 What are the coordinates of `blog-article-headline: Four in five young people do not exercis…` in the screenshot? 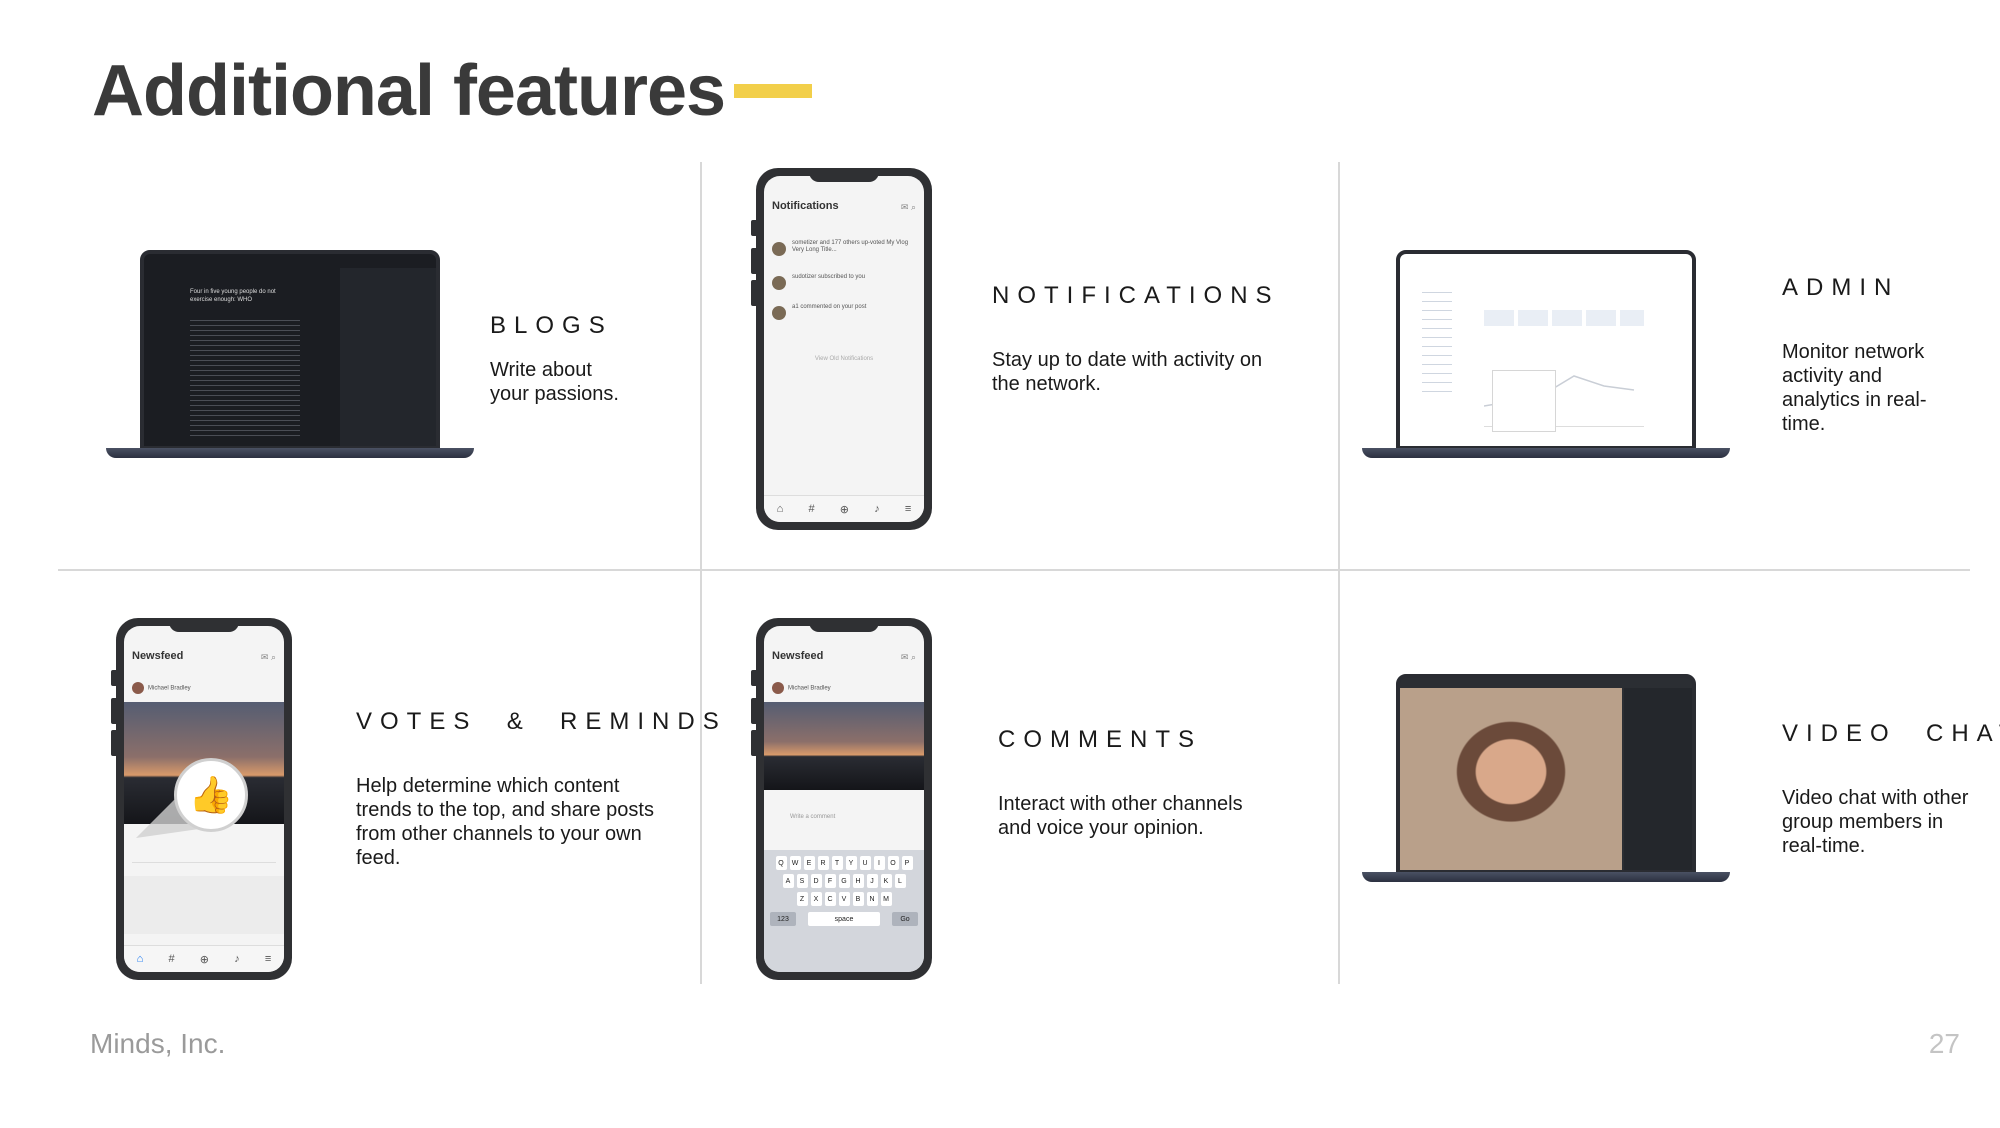 It's located at (233, 296).